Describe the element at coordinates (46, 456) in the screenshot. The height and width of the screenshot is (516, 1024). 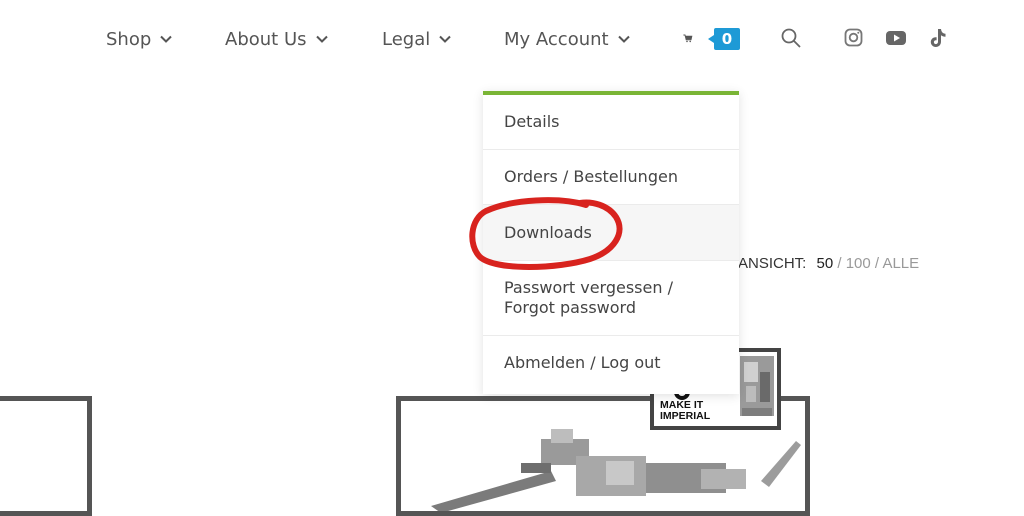
I see `product-card-frame` at that location.